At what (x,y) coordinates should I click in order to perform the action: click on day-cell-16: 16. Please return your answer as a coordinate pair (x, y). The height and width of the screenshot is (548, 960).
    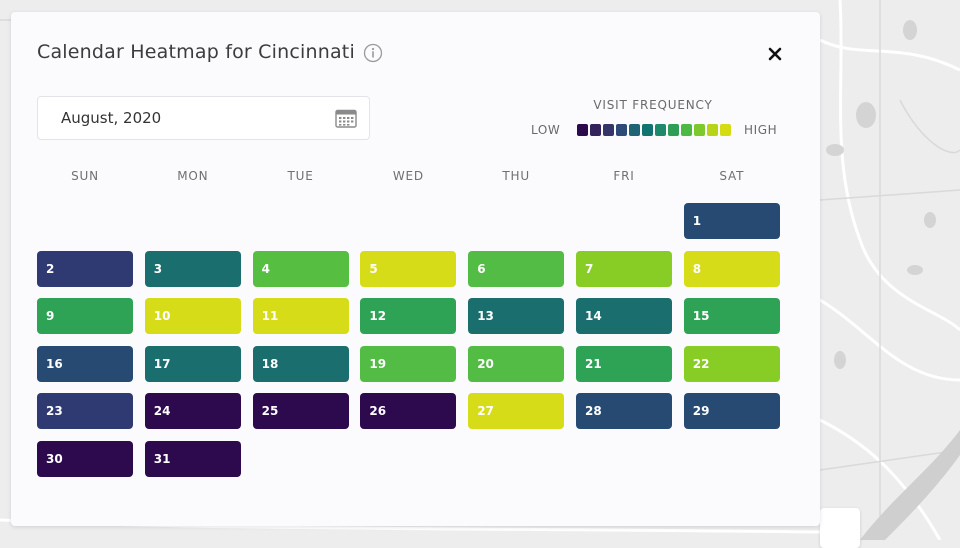
    Looking at the image, I should click on (85, 363).